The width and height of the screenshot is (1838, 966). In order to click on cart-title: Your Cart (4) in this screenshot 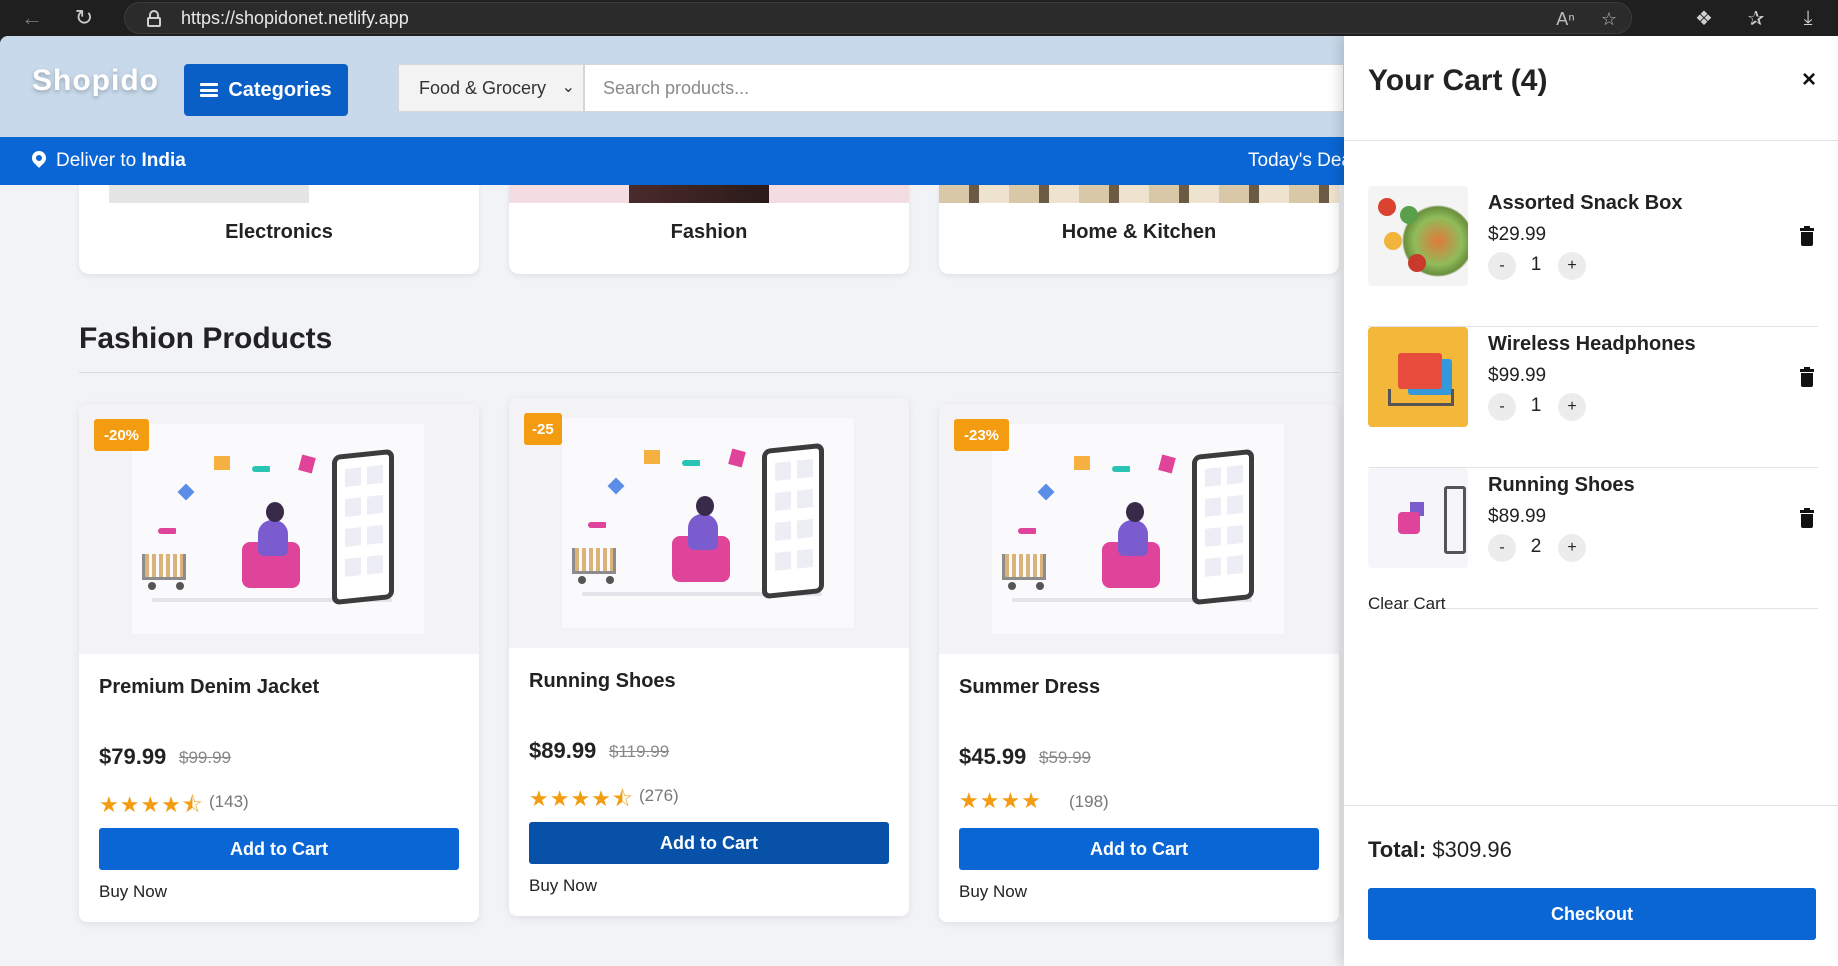, I will do `click(1458, 80)`.